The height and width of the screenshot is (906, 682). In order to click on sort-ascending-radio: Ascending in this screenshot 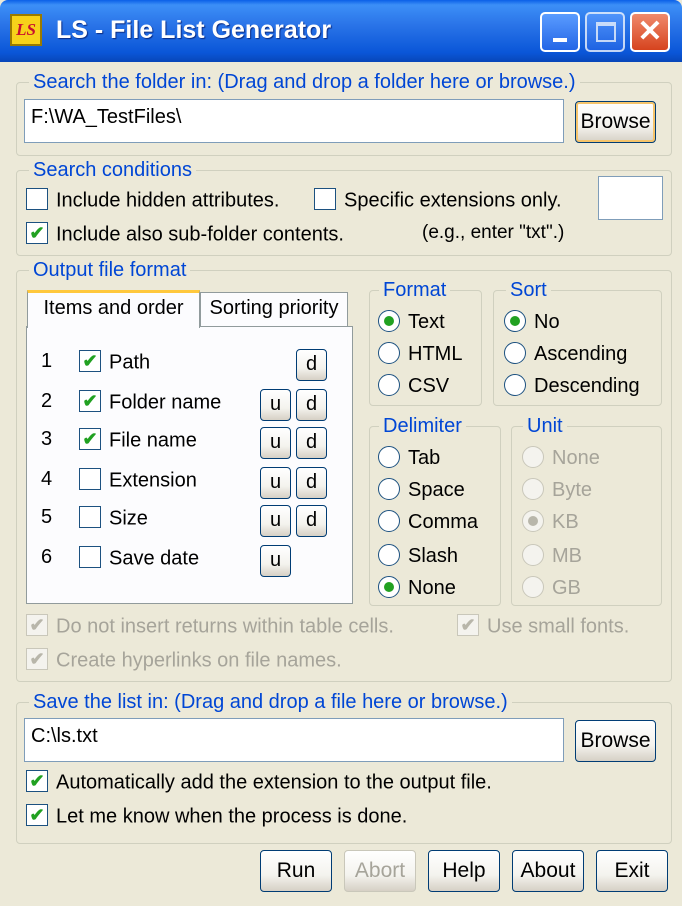, I will do `click(565, 353)`.